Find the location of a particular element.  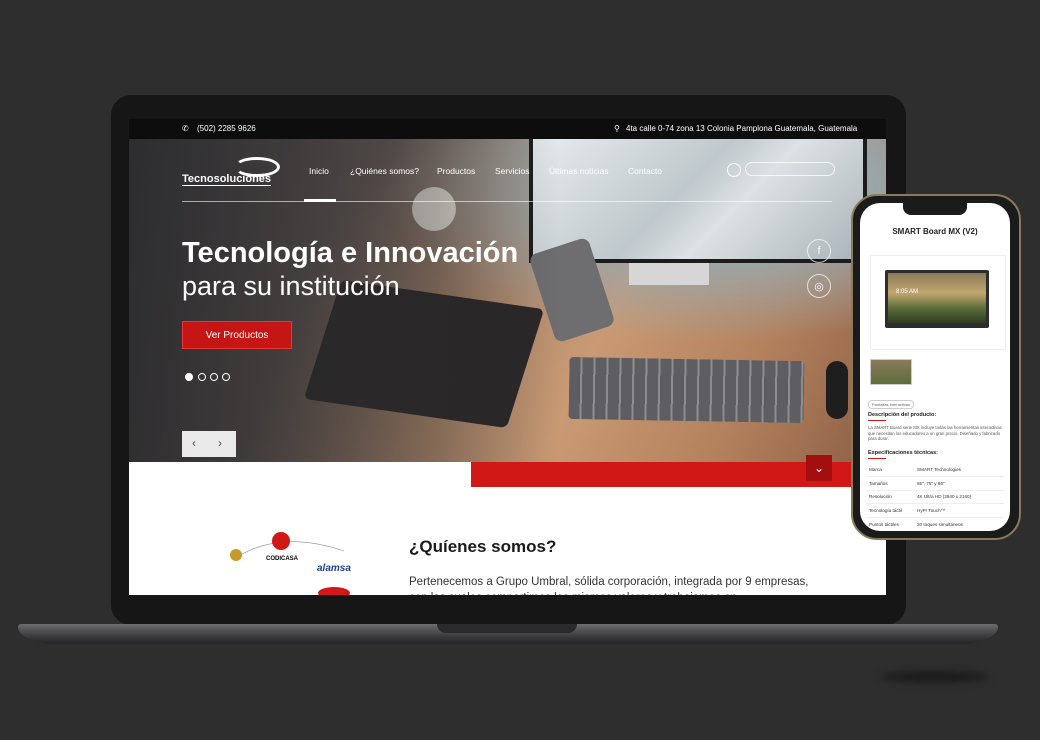

spec-key: Puntos táctiles is located at coordinates (884, 525).